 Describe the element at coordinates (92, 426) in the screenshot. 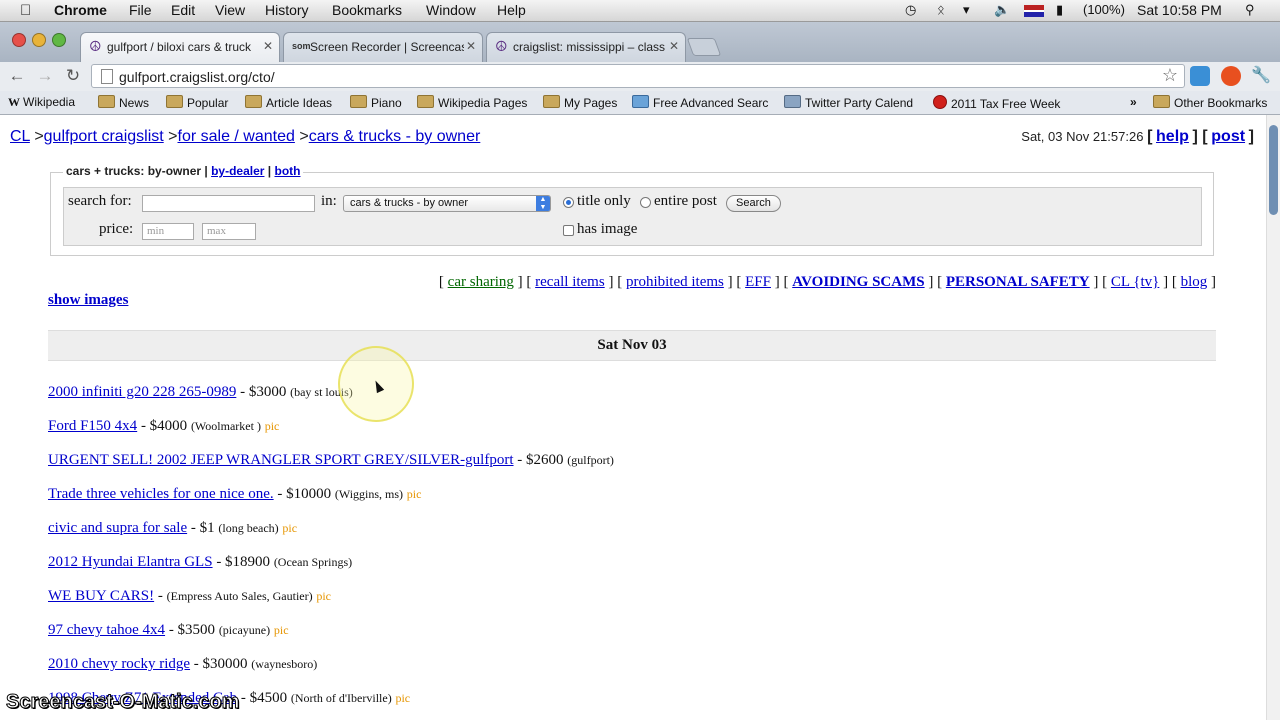

I see `listing-title: Ford F150 4x4` at that location.